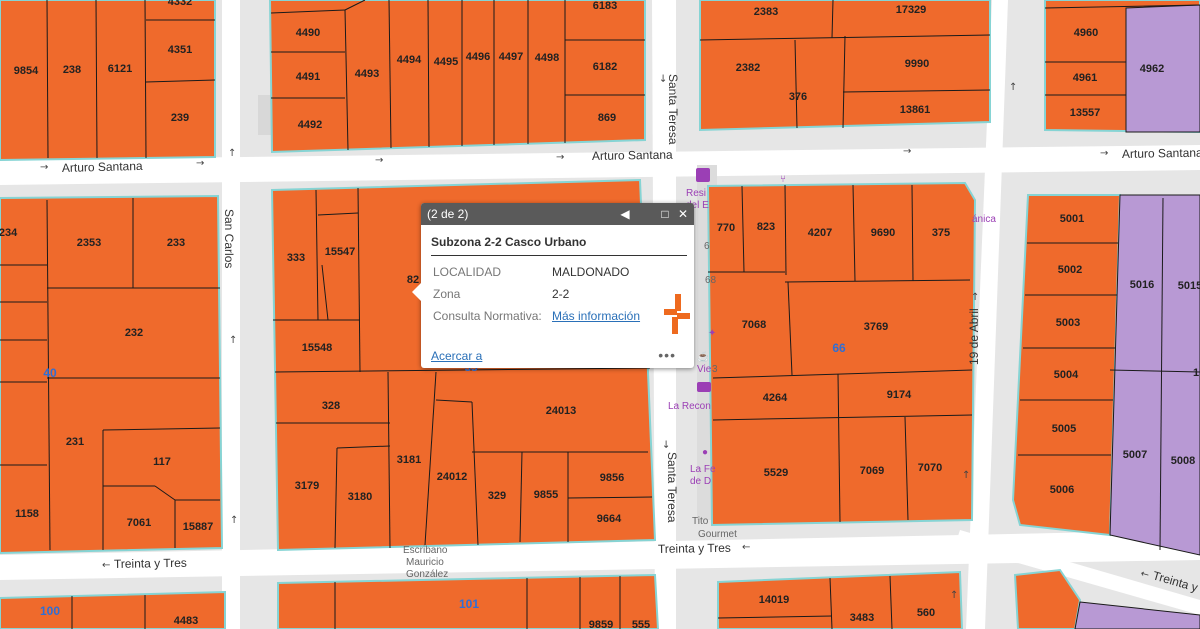 The image size is (1200, 629). Describe the element at coordinates (180, 50) in the screenshot. I see `parcel-label: 4351` at that location.